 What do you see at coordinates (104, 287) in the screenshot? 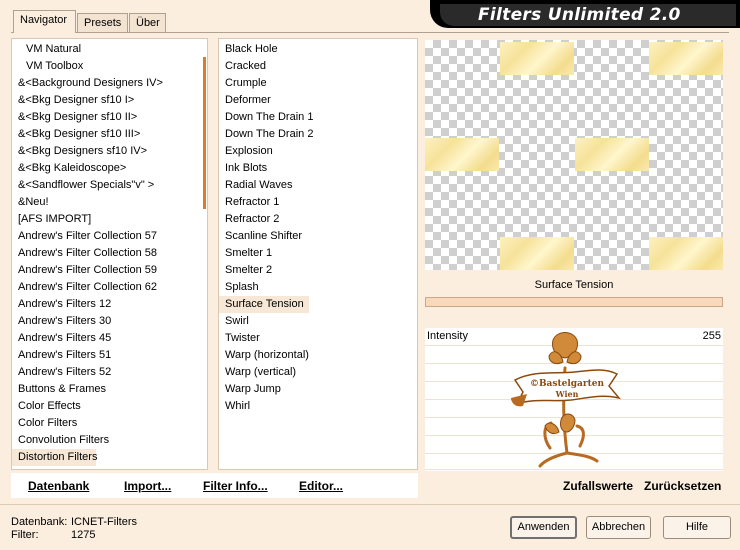
I see `category-item: Andrew's Filter Collection 62` at bounding box center [104, 287].